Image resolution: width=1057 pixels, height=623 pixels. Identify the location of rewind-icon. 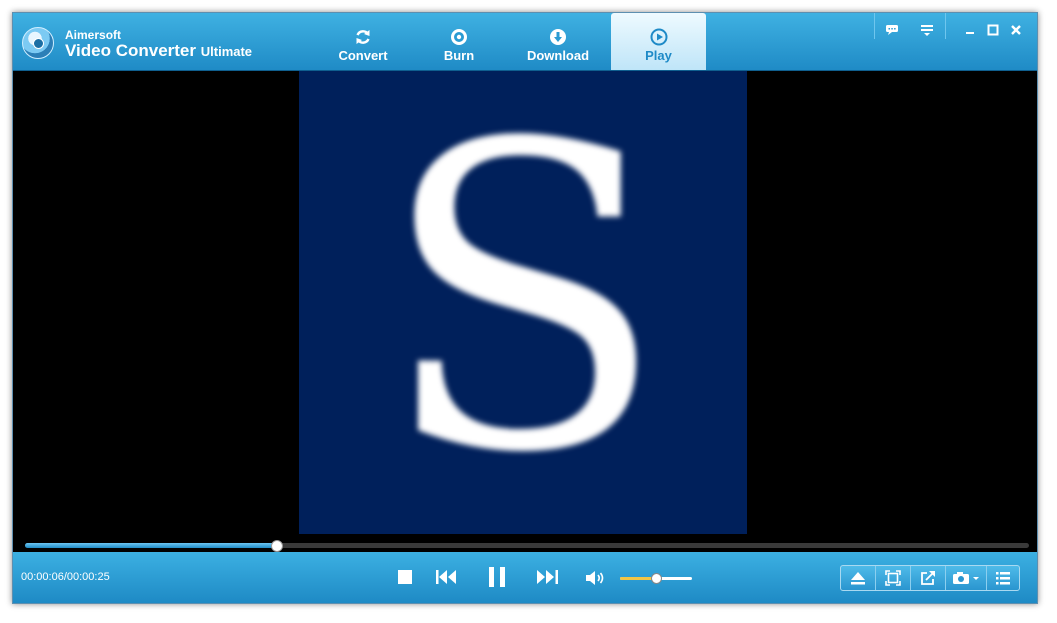
(446, 577).